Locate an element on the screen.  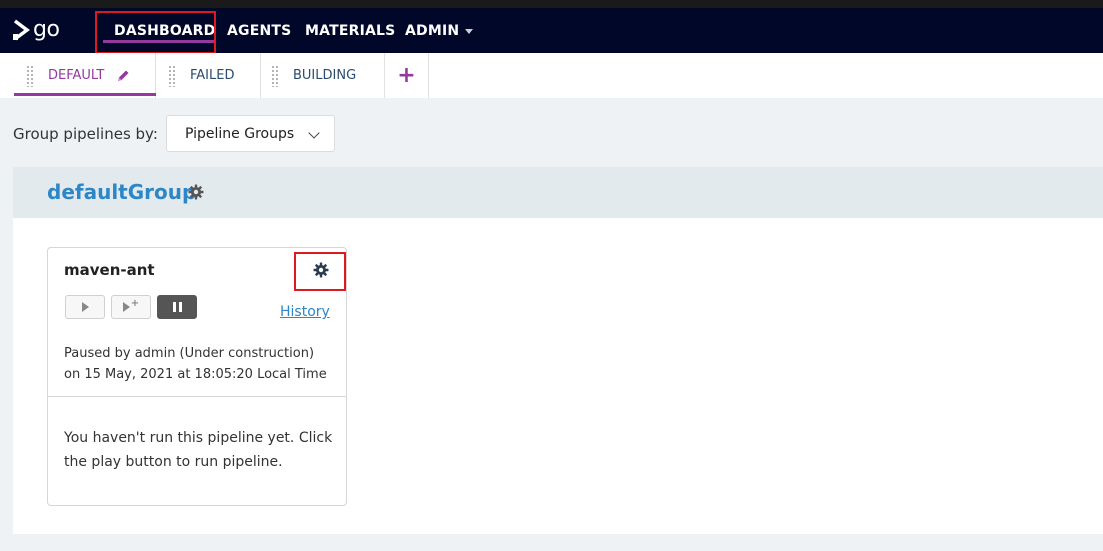
no-runs-line-2: the play button to run pipeline. is located at coordinates (173, 462).